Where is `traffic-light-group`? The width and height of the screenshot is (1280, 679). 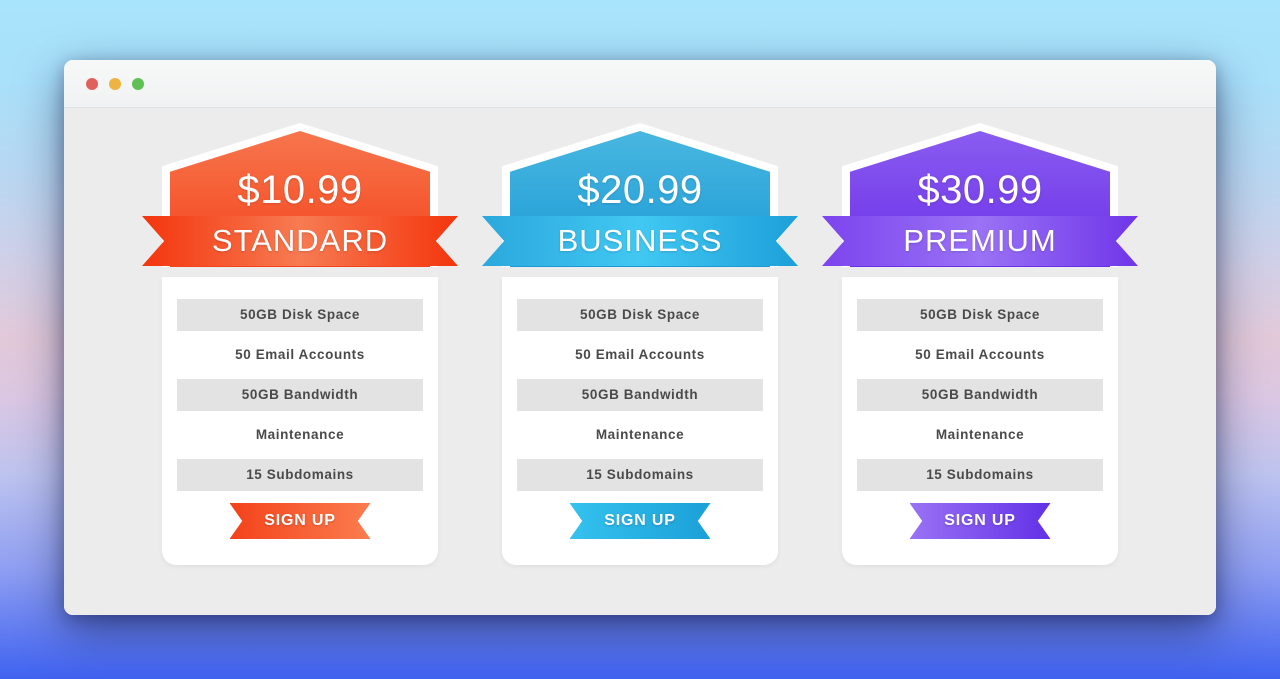
traffic-light-group is located at coordinates (115, 83).